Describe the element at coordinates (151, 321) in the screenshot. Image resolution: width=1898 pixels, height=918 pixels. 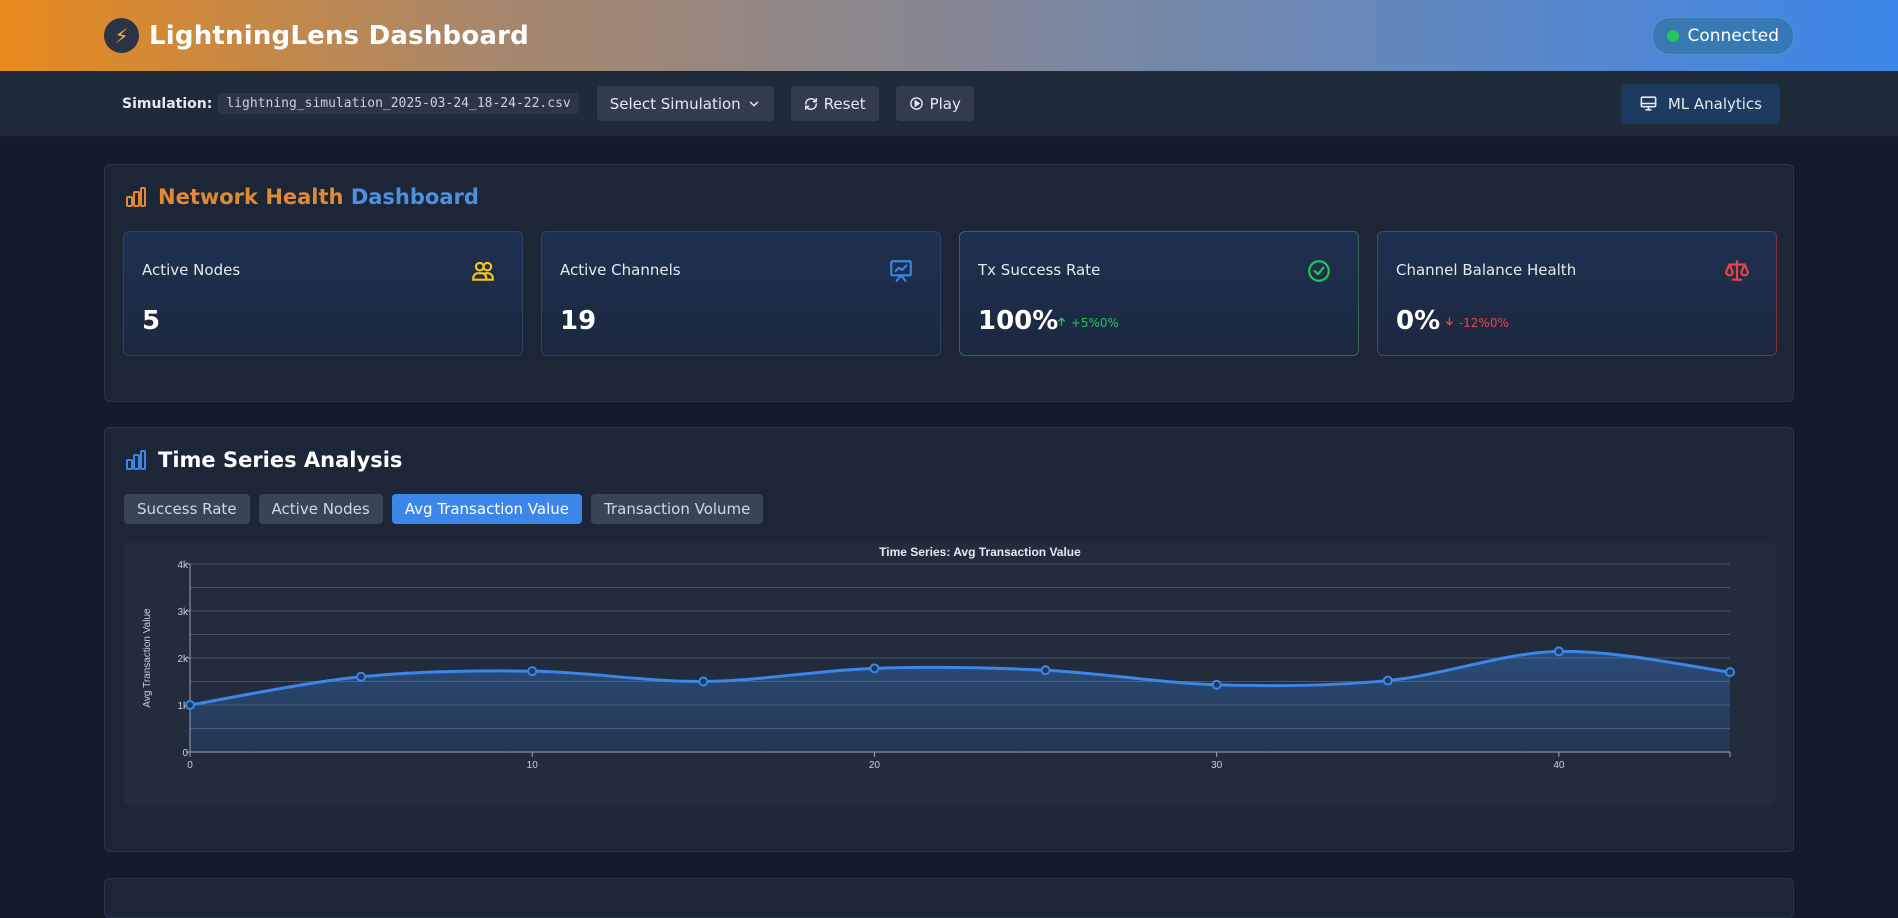
I see `card-value: 5` at that location.